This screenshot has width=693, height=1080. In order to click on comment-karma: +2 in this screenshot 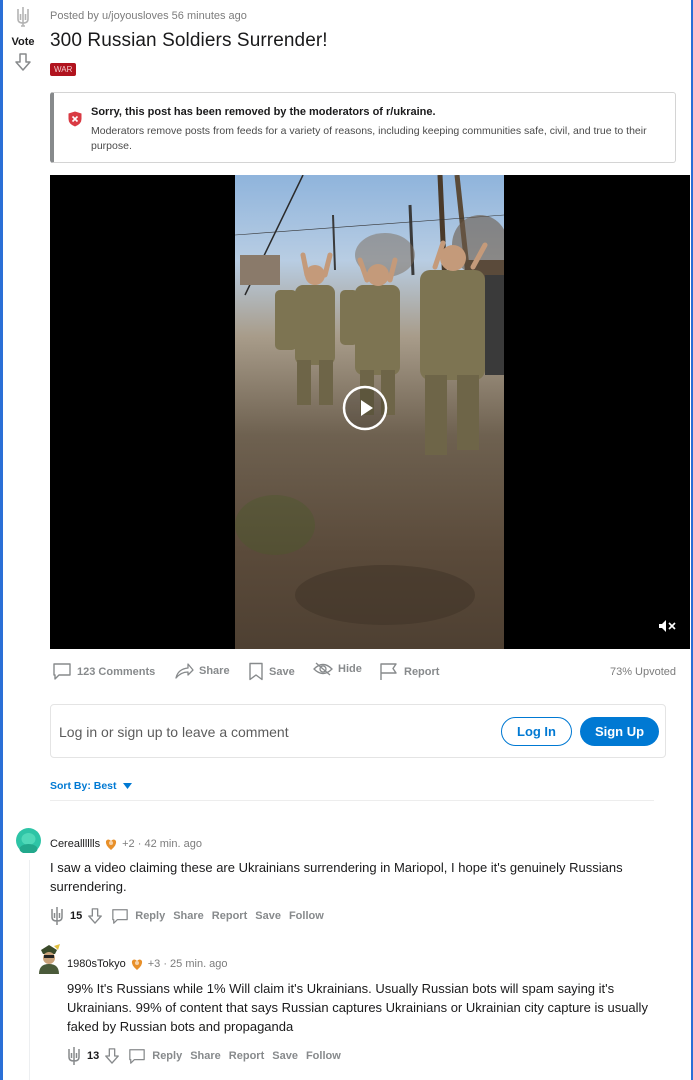, I will do `click(128, 844)`.